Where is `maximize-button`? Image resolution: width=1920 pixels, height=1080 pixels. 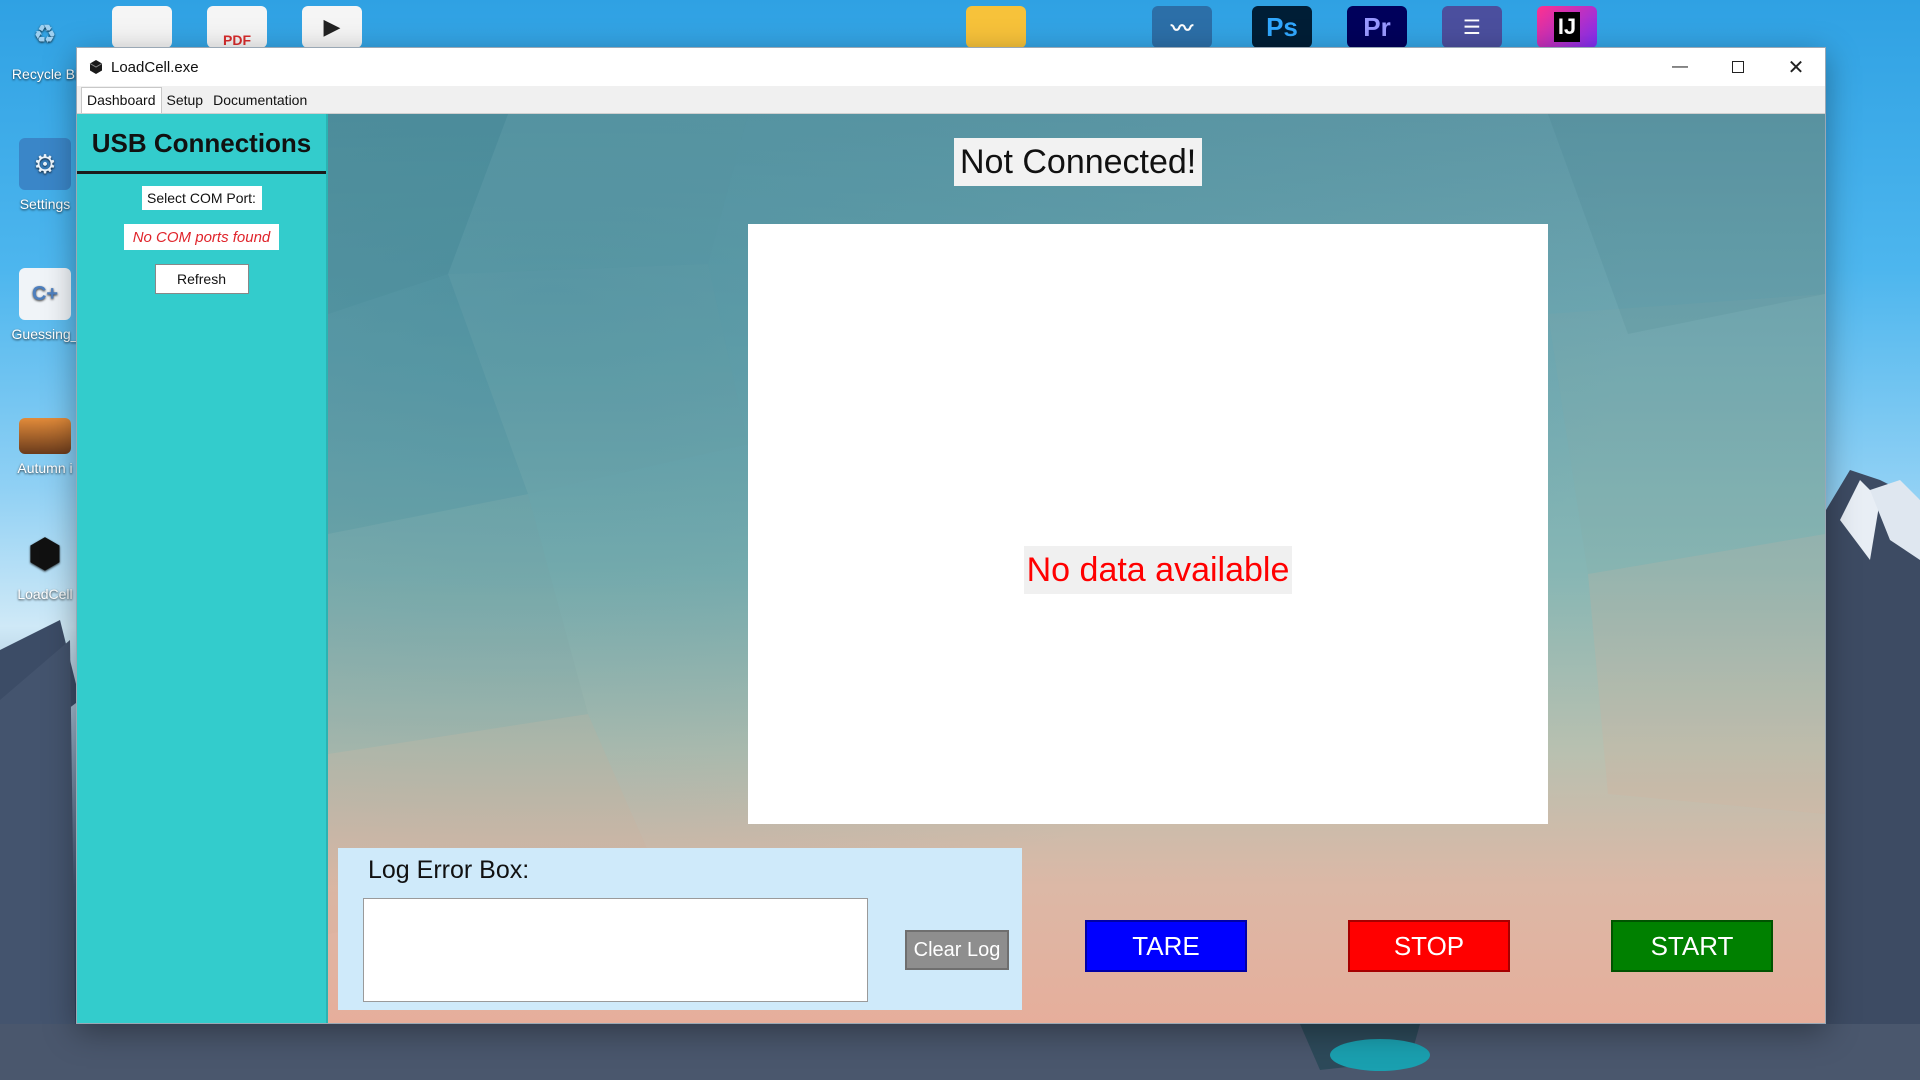 maximize-button is located at coordinates (1738, 67).